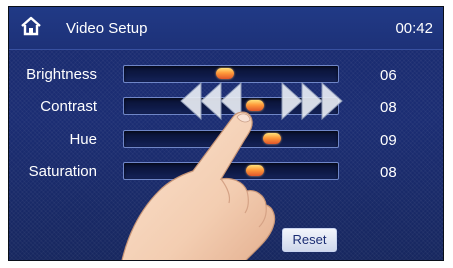 Image resolution: width=453 pixels, height=268 pixels. Describe the element at coordinates (388, 75) in the screenshot. I see `brightness-value: 06` at that location.